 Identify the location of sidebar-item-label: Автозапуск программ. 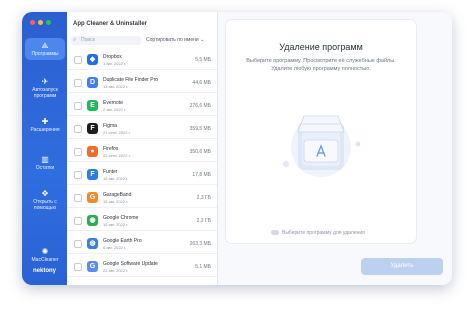
(45, 93).